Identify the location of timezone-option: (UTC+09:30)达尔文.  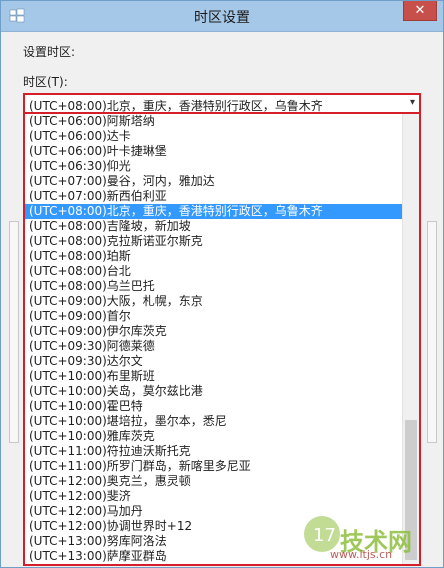
(222, 361).